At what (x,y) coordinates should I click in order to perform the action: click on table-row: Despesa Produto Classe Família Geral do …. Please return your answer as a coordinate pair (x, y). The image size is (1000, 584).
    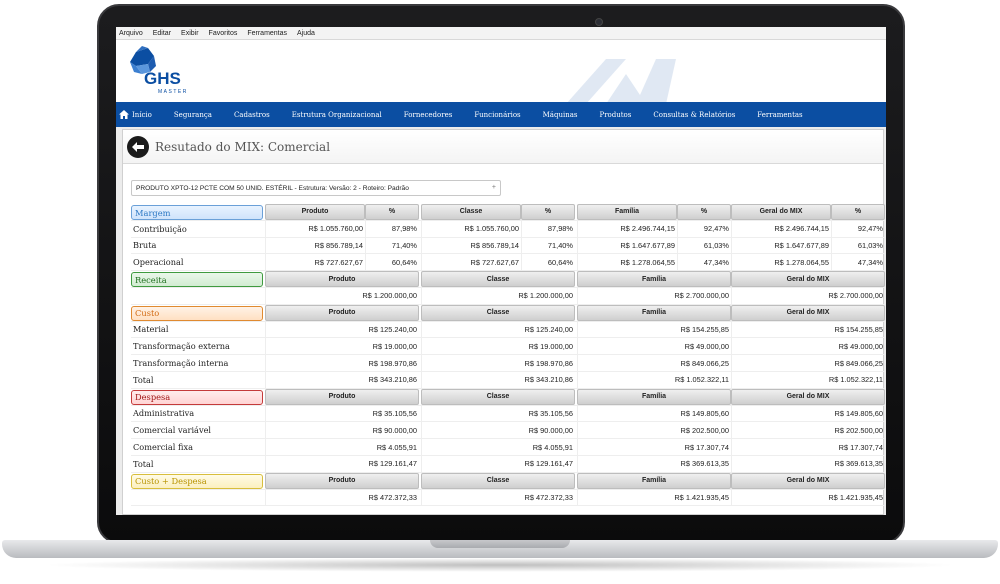
    Looking at the image, I should click on (508, 397).